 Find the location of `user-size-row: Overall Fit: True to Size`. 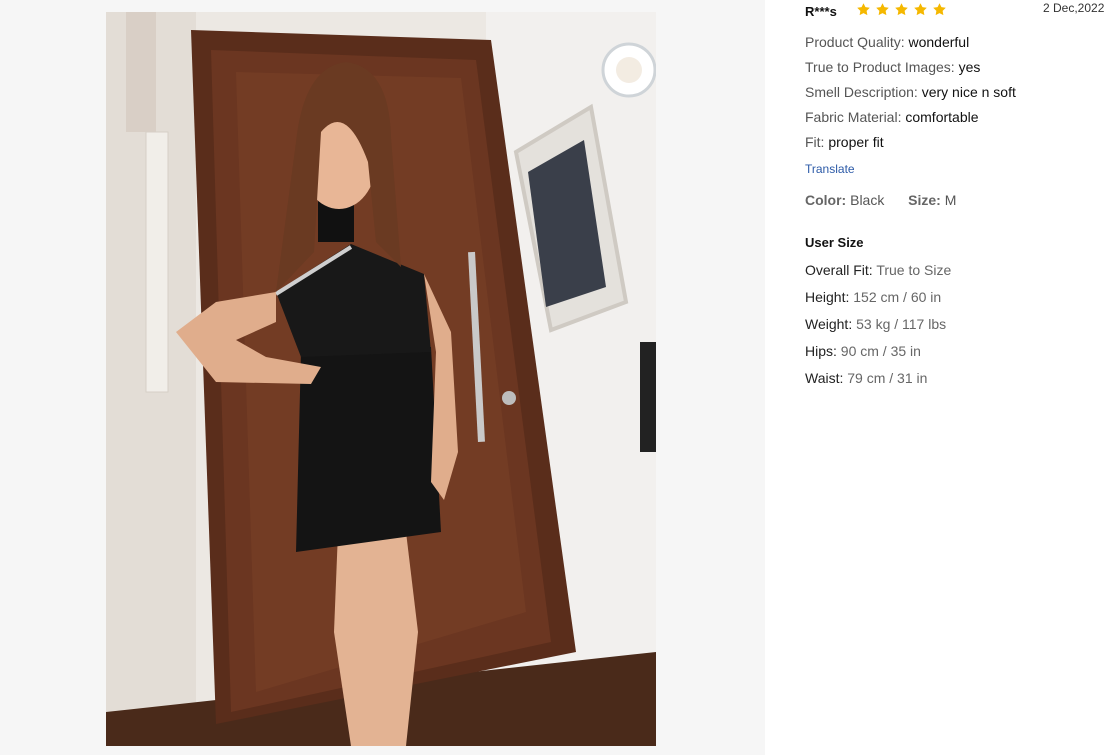

user-size-row: Overall Fit: True to Size is located at coordinates (878, 270).